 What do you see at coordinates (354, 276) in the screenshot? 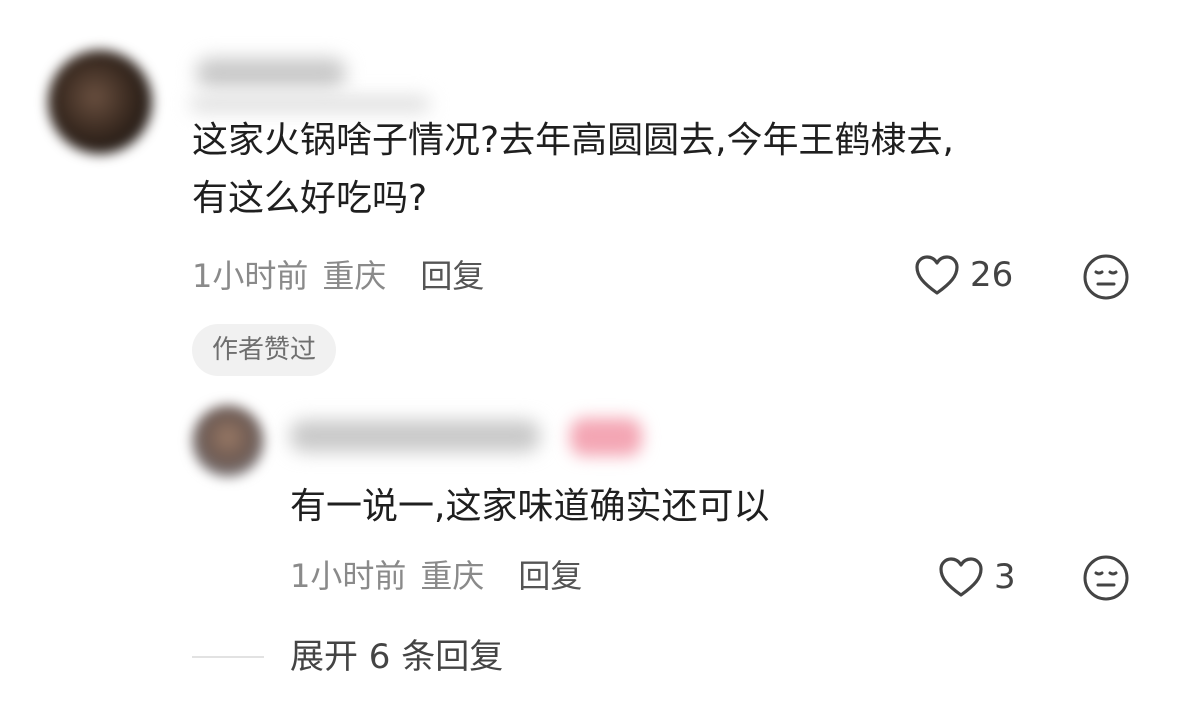
I see `comment-location: 重庆` at bounding box center [354, 276].